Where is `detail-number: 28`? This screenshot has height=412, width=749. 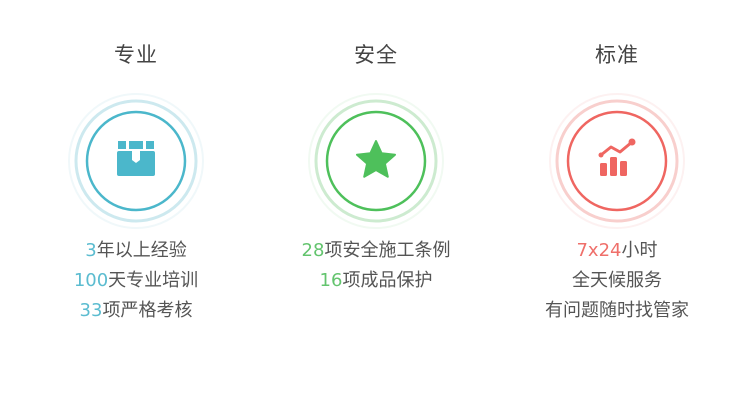
detail-number: 28 is located at coordinates (313, 250).